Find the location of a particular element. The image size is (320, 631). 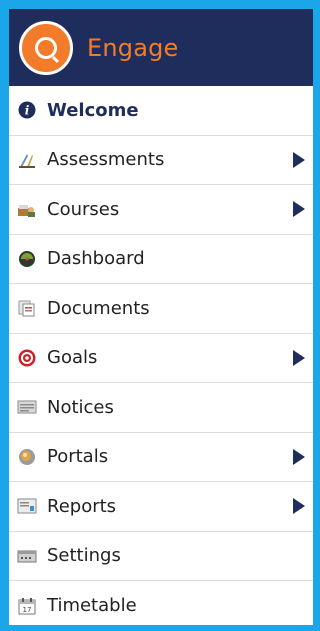

menu-item-label: Goals is located at coordinates (72, 358).